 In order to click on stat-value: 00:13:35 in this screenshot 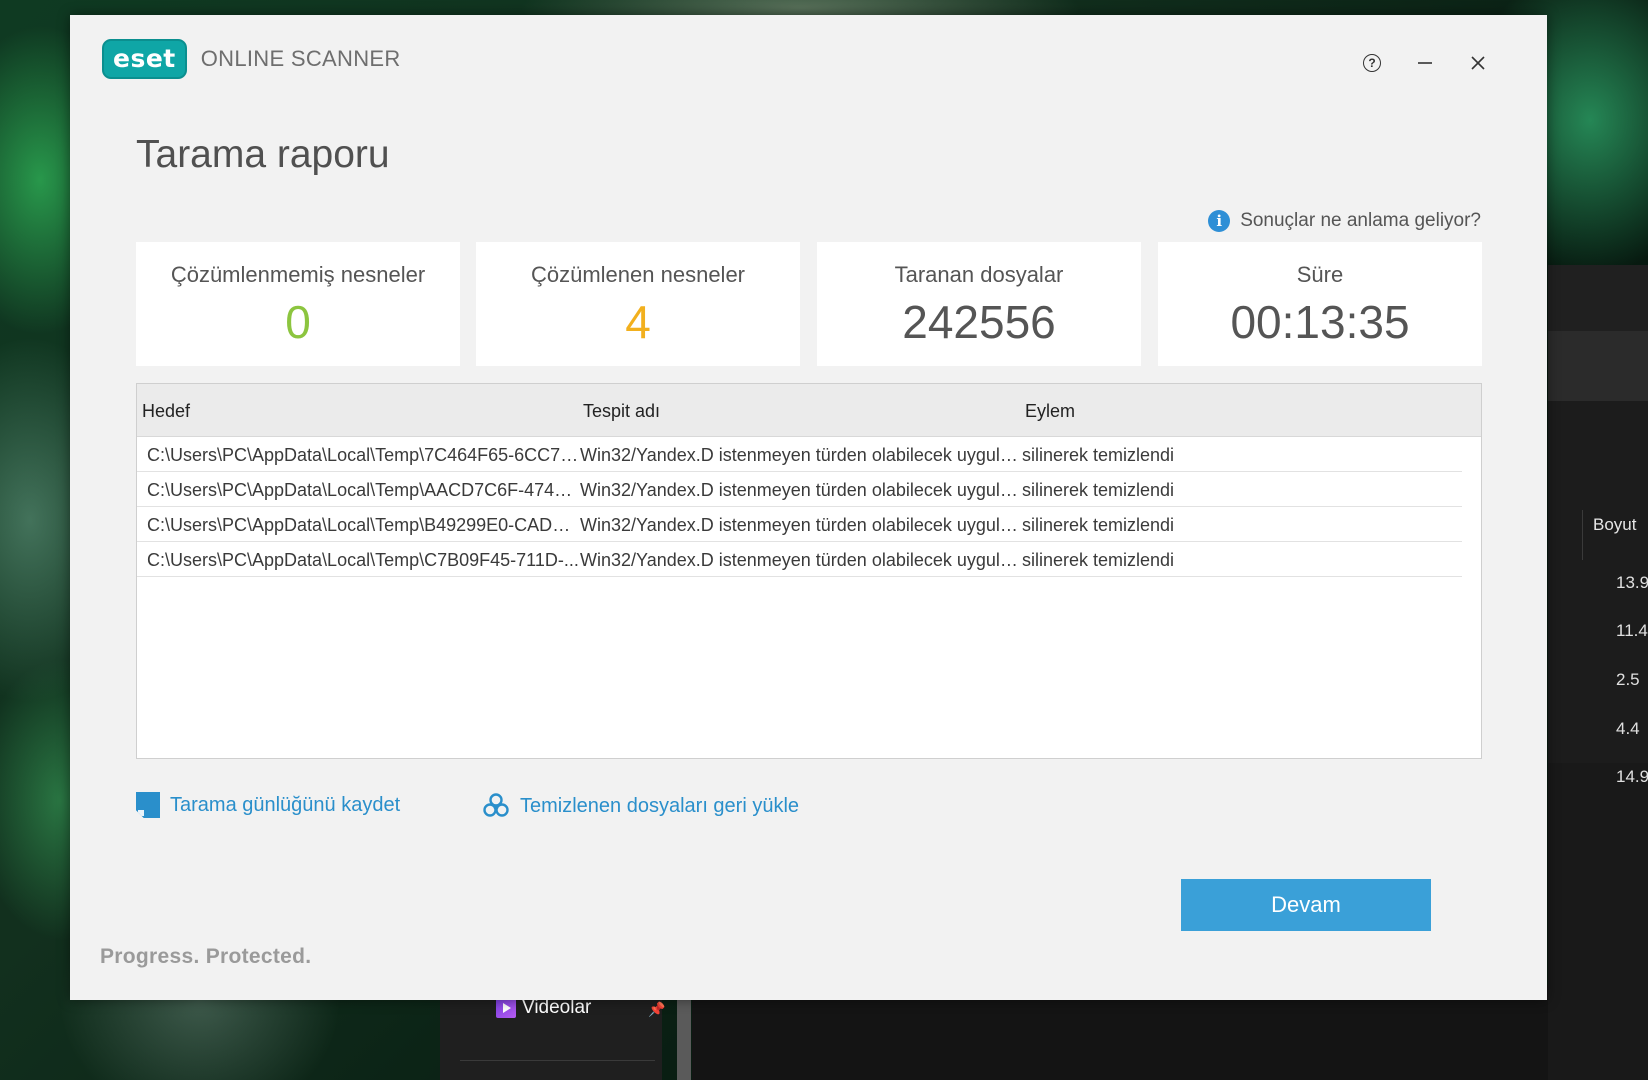, I will do `click(1320, 322)`.